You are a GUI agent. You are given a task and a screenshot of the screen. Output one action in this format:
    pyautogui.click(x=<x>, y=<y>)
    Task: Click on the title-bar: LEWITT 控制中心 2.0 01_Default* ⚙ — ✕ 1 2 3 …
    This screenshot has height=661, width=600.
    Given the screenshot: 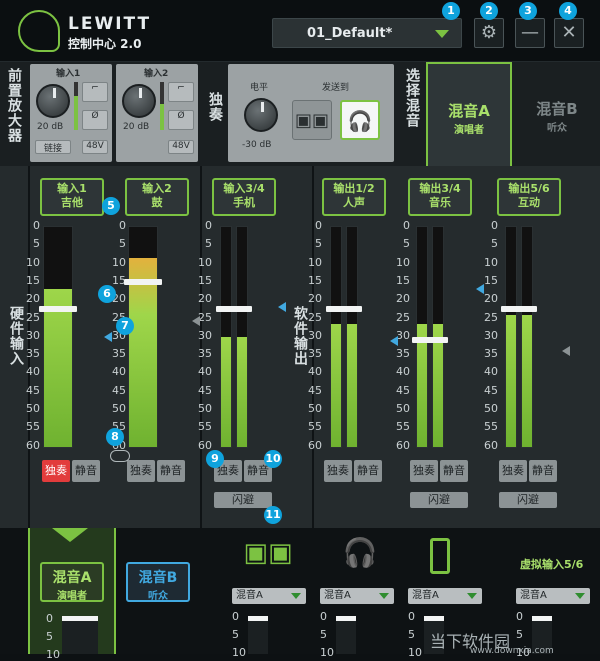 What is the action you would take?
    pyautogui.click(x=300, y=31)
    